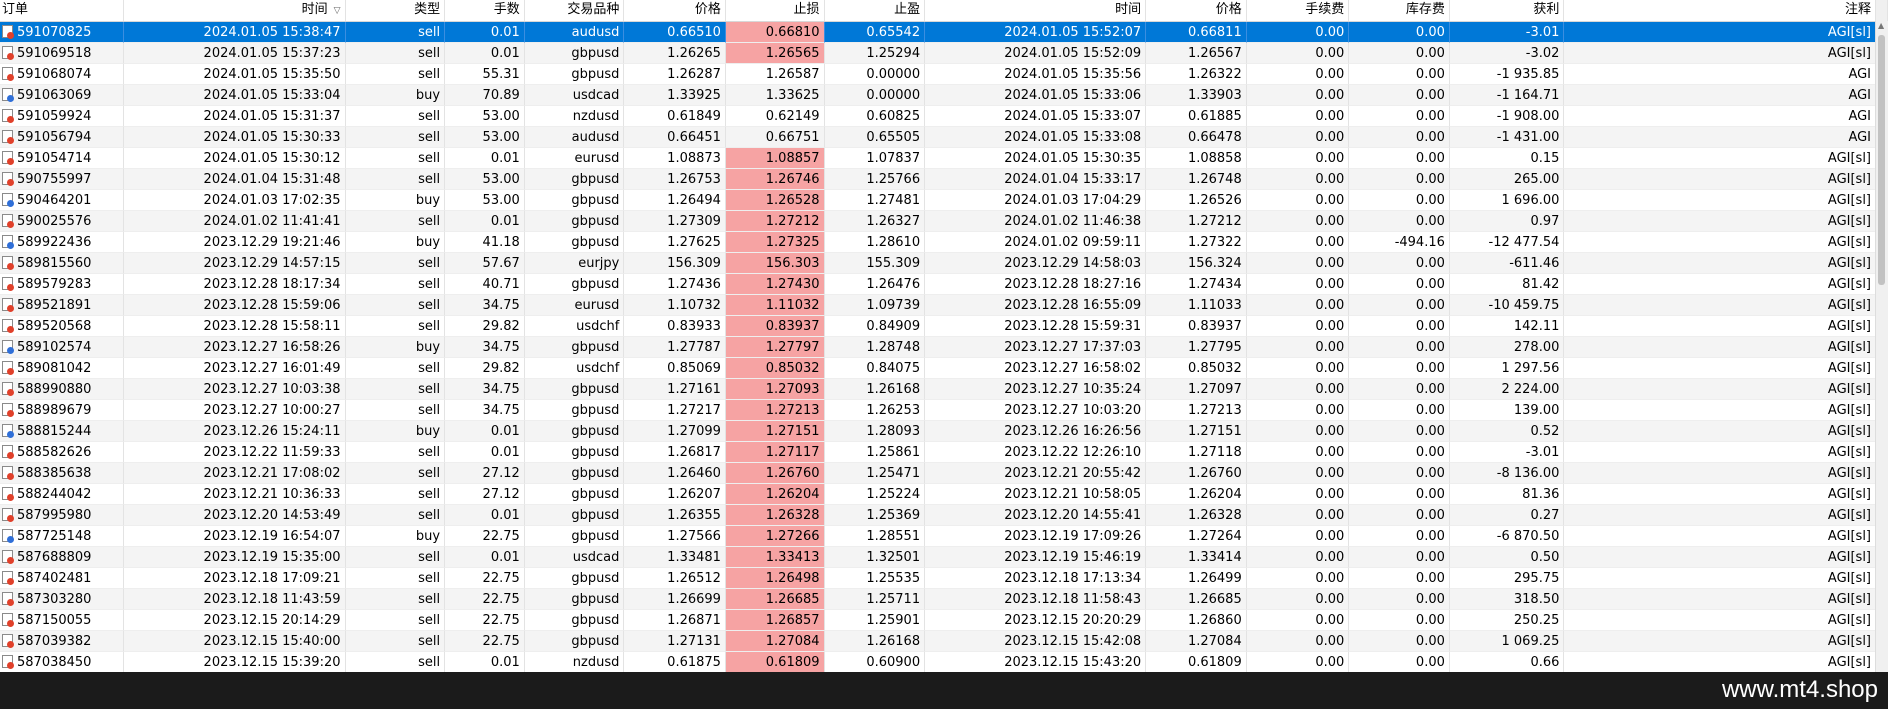 The height and width of the screenshot is (709, 1888). Describe the element at coordinates (1196, 200) in the screenshot. I see `close-price-cell: 1.26526` at that location.